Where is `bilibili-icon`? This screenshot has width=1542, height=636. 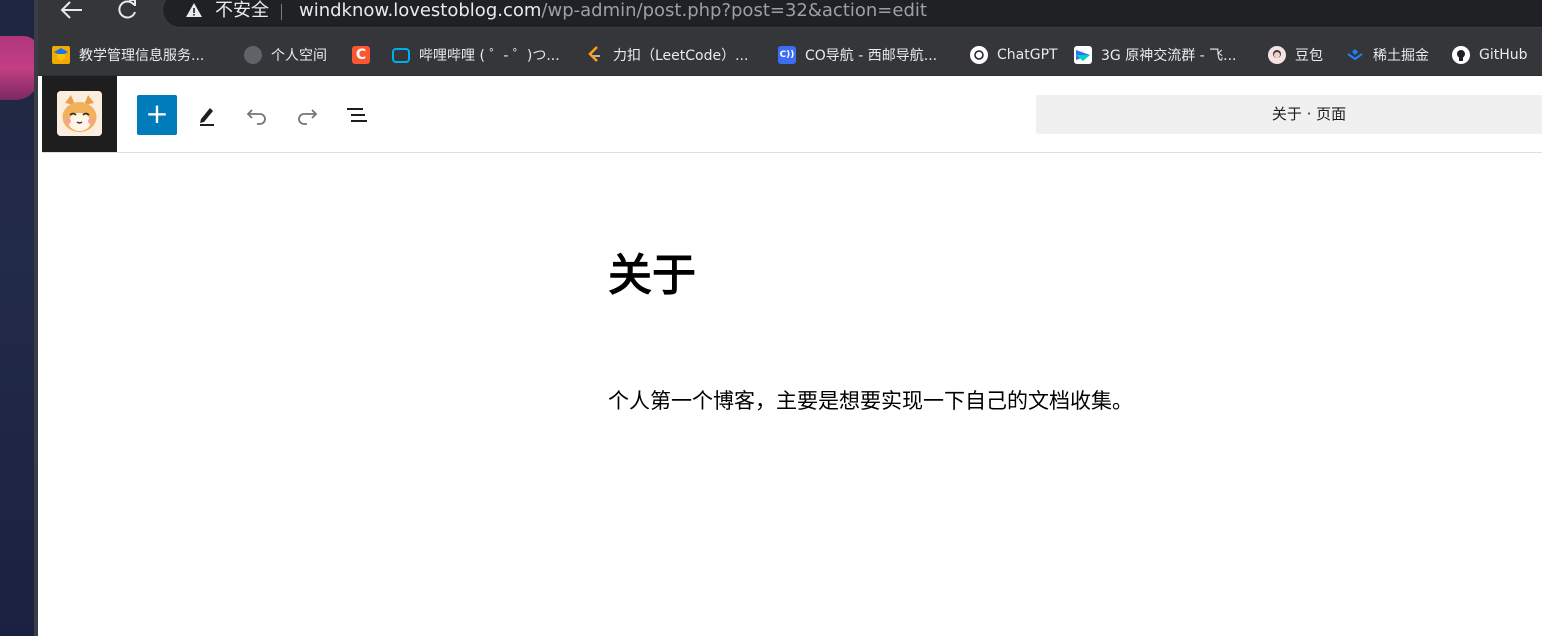 bilibili-icon is located at coordinates (401, 55).